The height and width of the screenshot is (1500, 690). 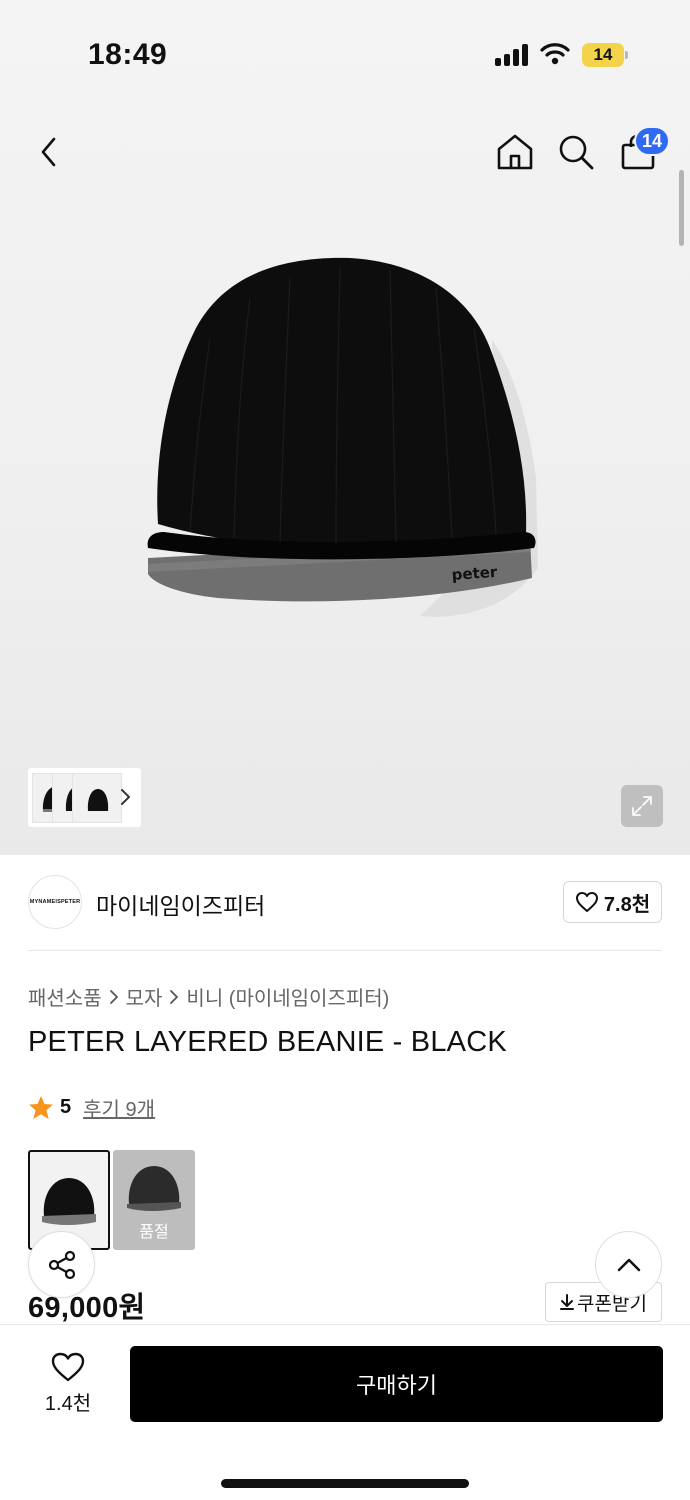 I want to click on share-icon, so click(x=61, y=1264).